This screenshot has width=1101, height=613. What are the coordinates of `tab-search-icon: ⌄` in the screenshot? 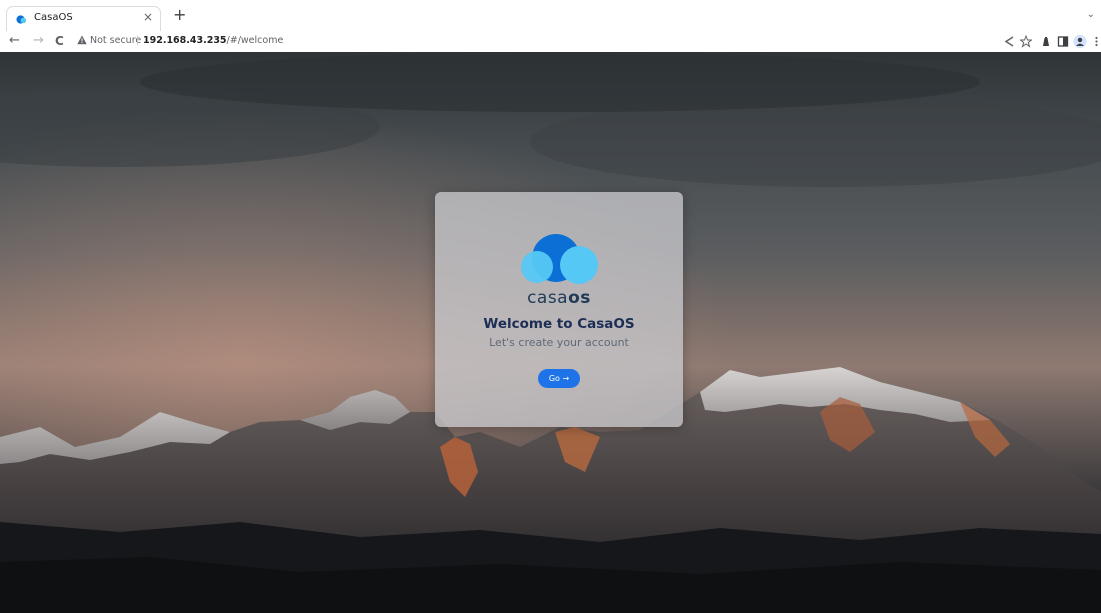 It's located at (1091, 14).